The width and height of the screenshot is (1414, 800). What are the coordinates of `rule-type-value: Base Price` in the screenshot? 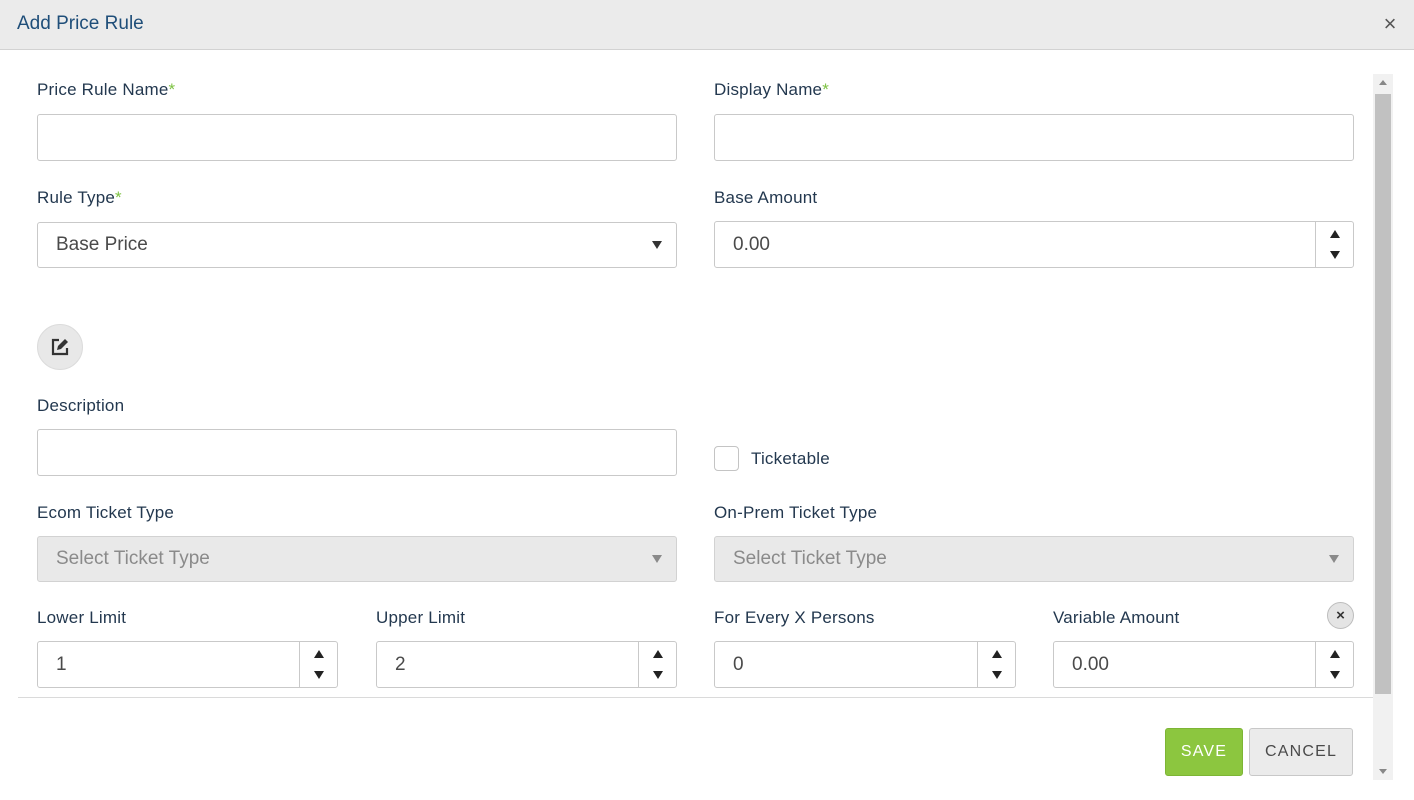 It's located at (102, 244).